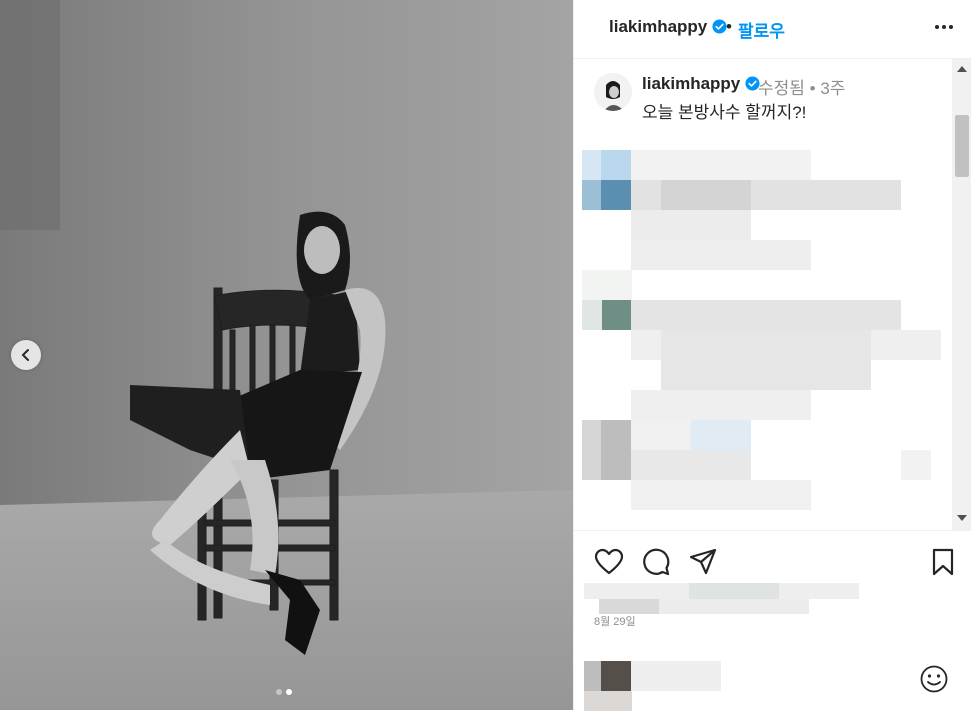  What do you see at coordinates (724, 112) in the screenshot?
I see `caption-text: 오늘 본방사수 할꺼지?!` at bounding box center [724, 112].